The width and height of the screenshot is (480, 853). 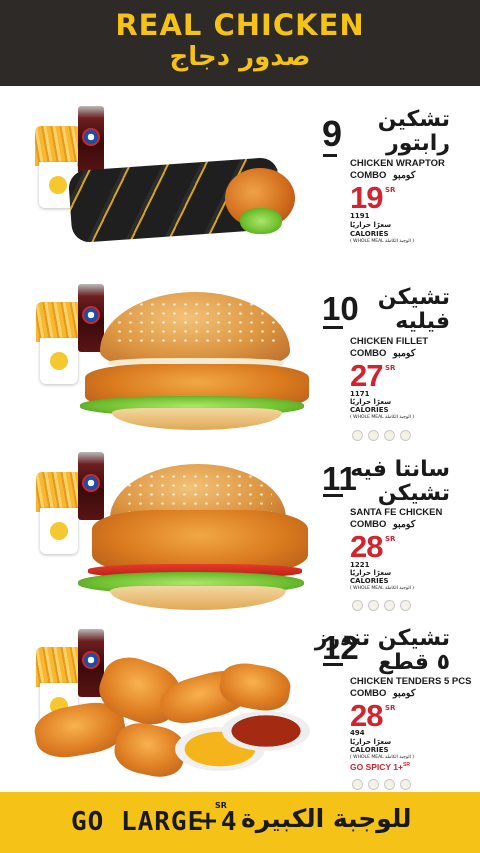 I want to click on calories-value: 1171, so click(x=360, y=394).